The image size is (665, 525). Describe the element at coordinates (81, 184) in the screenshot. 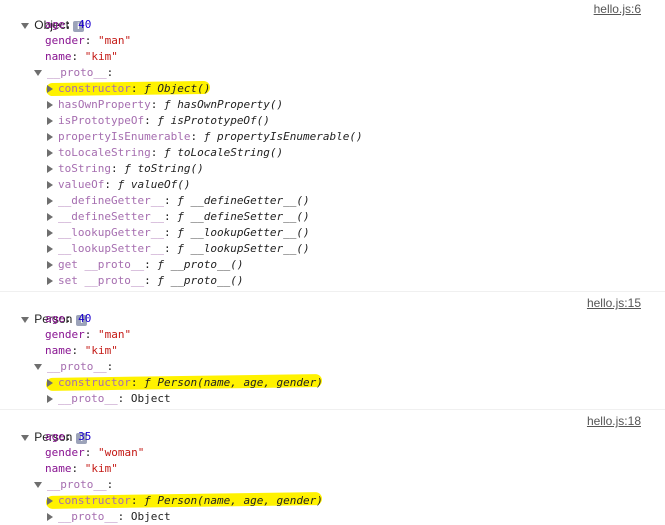

I see `proto-item-key: valueOf` at that location.